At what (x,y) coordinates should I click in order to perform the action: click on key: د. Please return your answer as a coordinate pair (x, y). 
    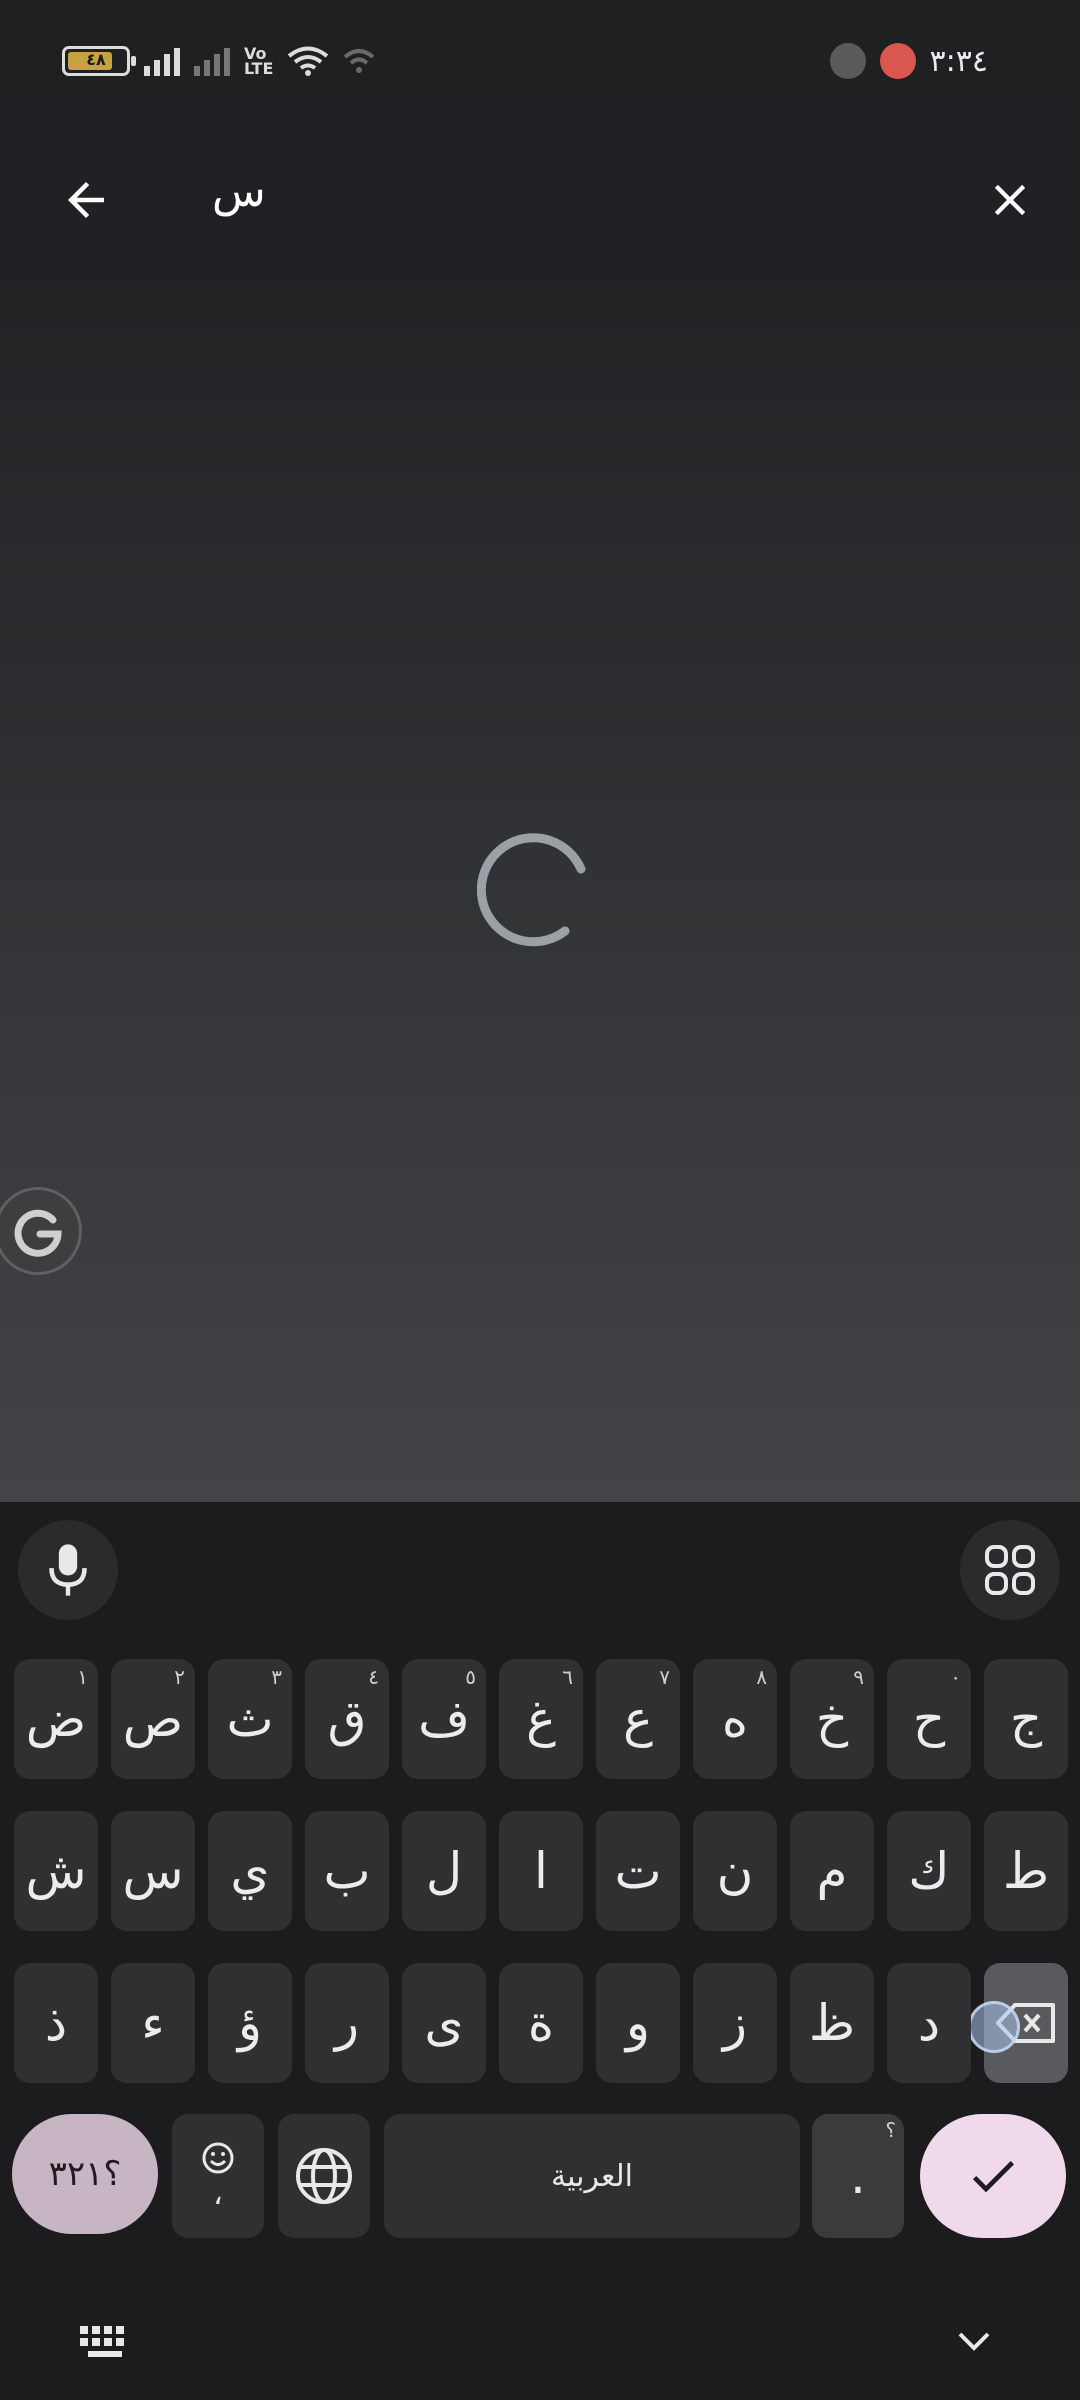
    Looking at the image, I should click on (929, 2023).